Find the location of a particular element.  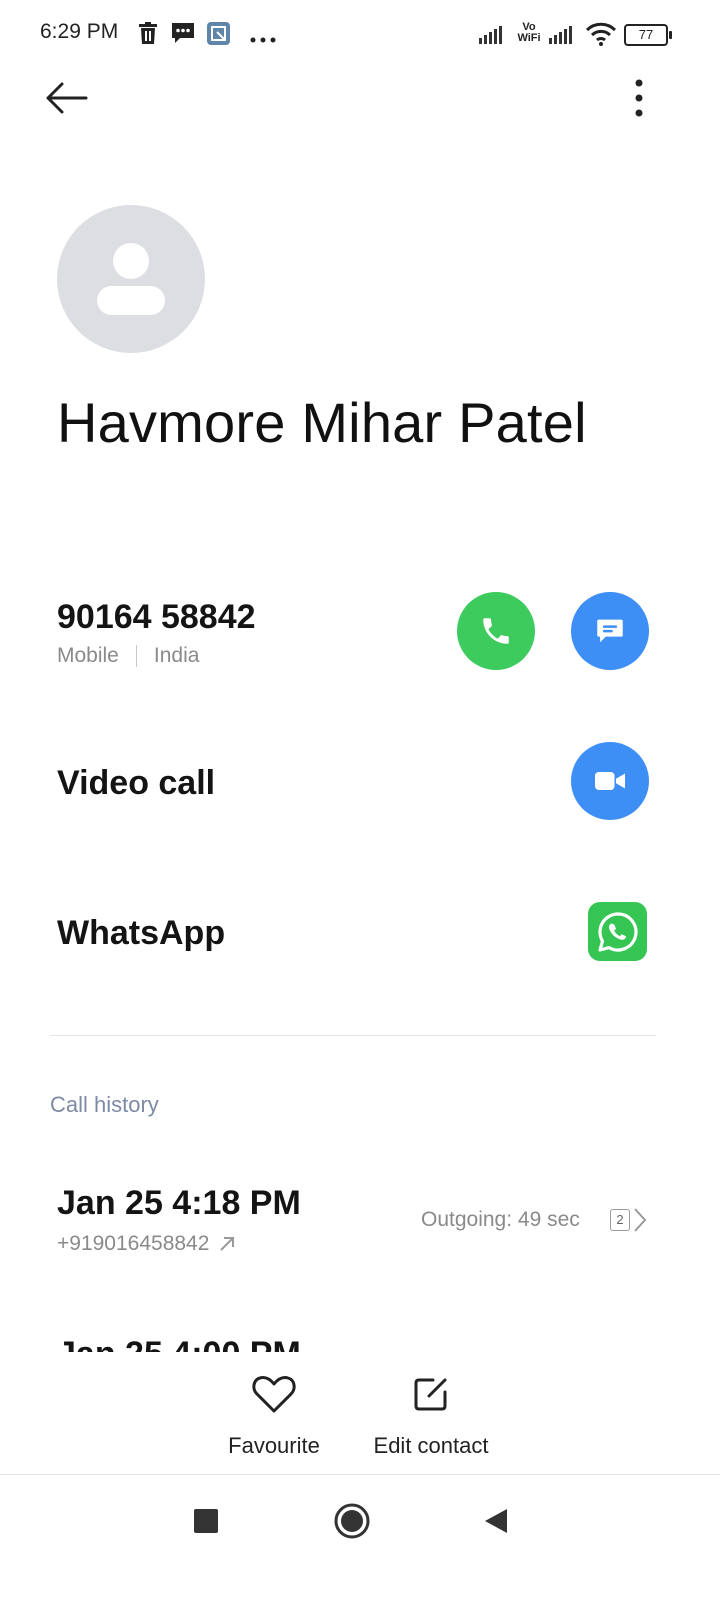

video-call-button is located at coordinates (610, 781).